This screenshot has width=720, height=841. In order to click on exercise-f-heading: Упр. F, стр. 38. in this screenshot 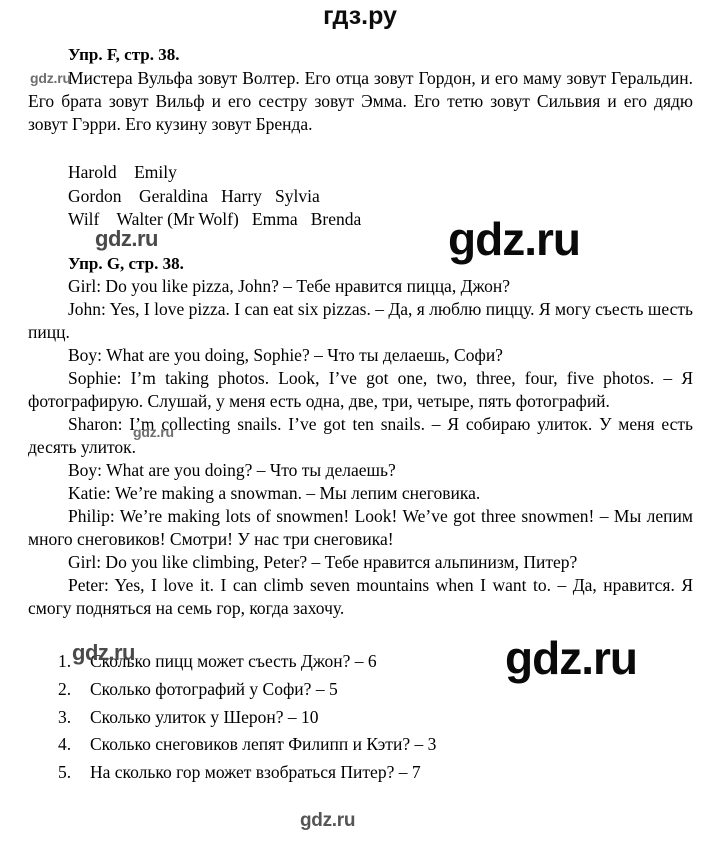, I will do `click(124, 54)`.